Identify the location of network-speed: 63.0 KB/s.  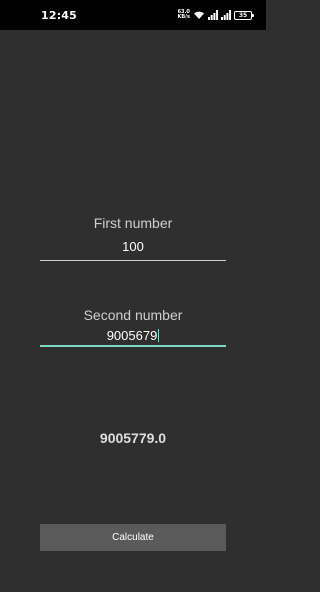
(184, 15).